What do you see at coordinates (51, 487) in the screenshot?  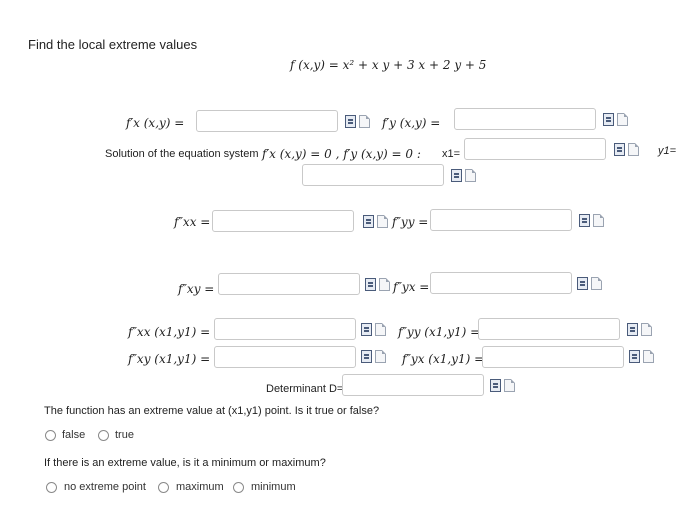 I see `radio-no-extreme` at bounding box center [51, 487].